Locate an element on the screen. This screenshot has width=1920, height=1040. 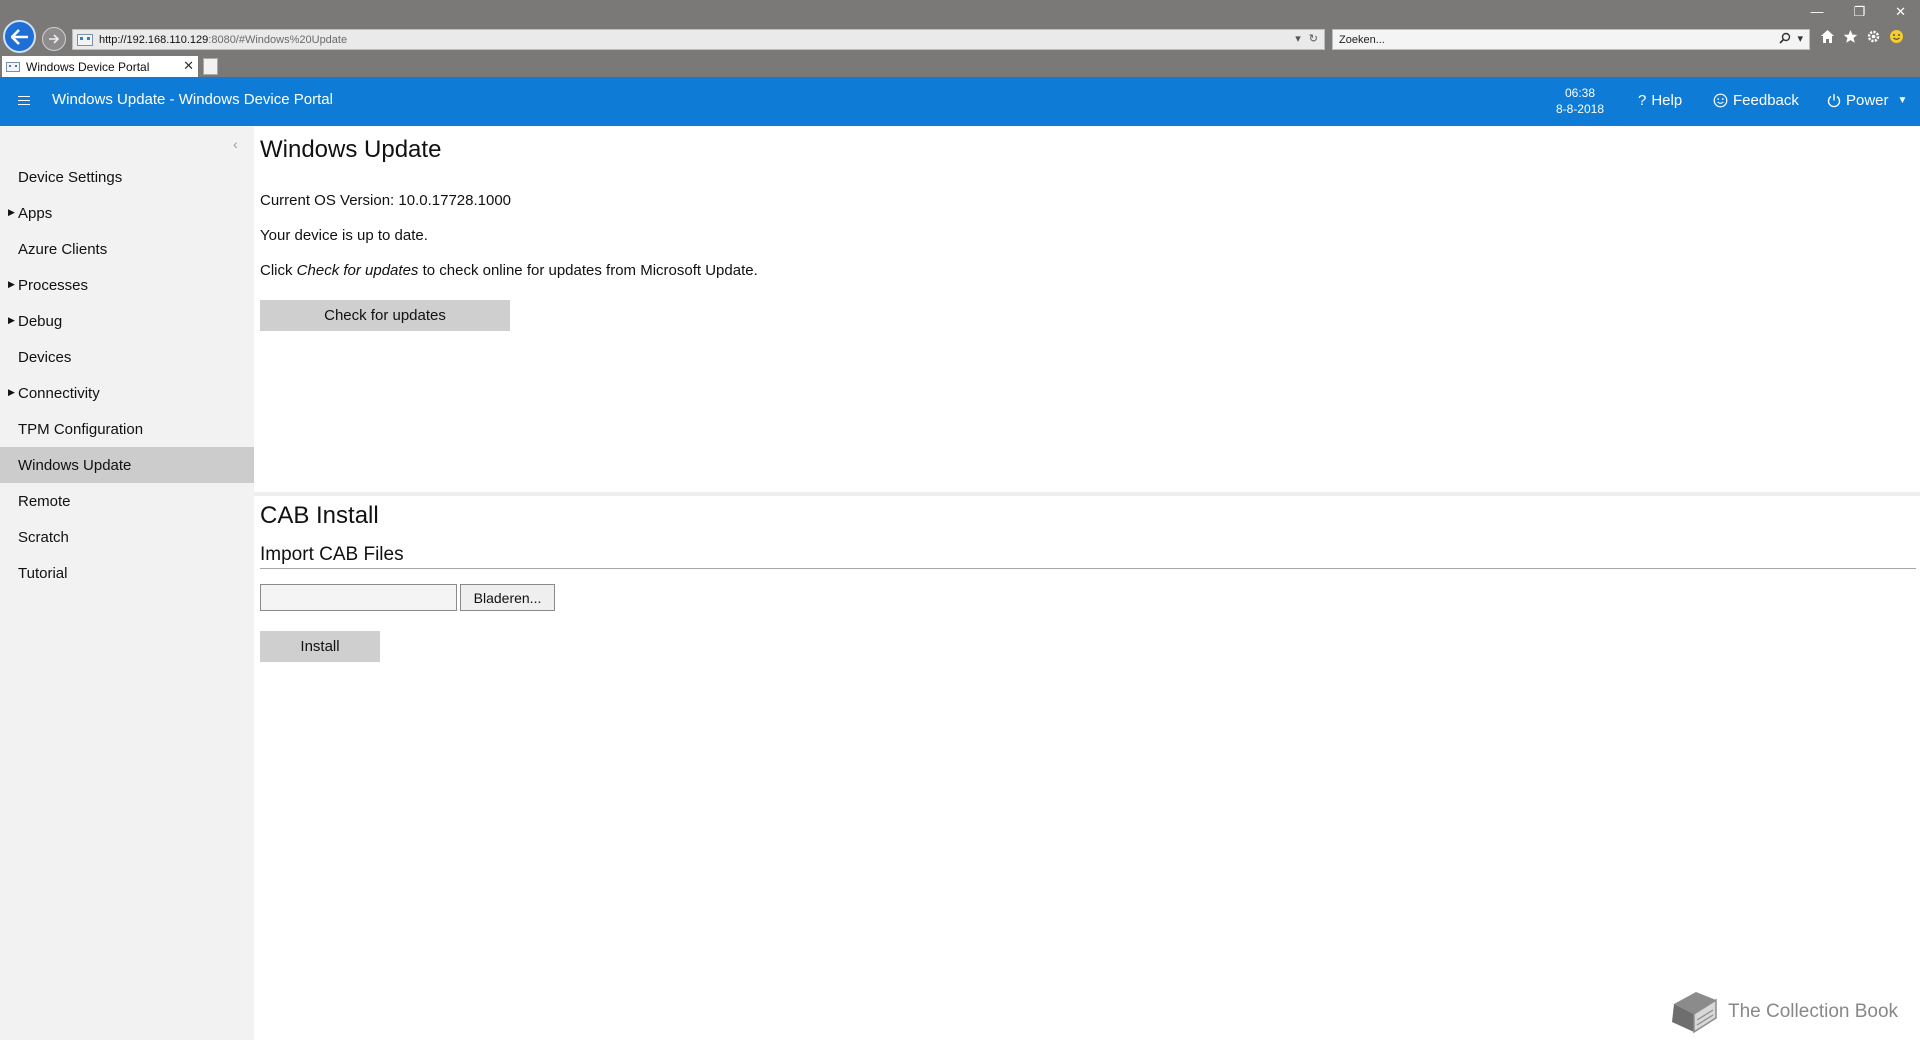
tab-title: Windows Device Portal is located at coordinates (88, 66).